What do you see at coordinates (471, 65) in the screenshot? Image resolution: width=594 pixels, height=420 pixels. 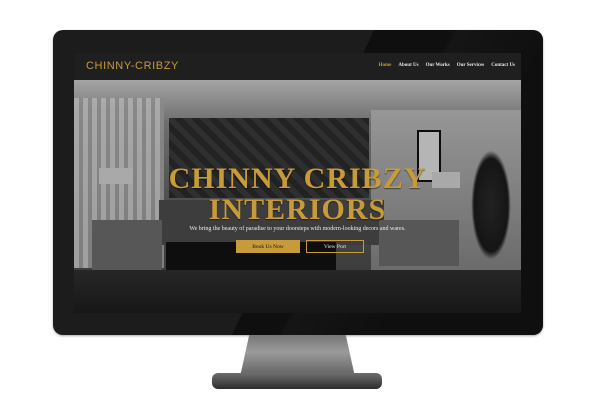 I see `nav-item-services: Our Services` at bounding box center [471, 65].